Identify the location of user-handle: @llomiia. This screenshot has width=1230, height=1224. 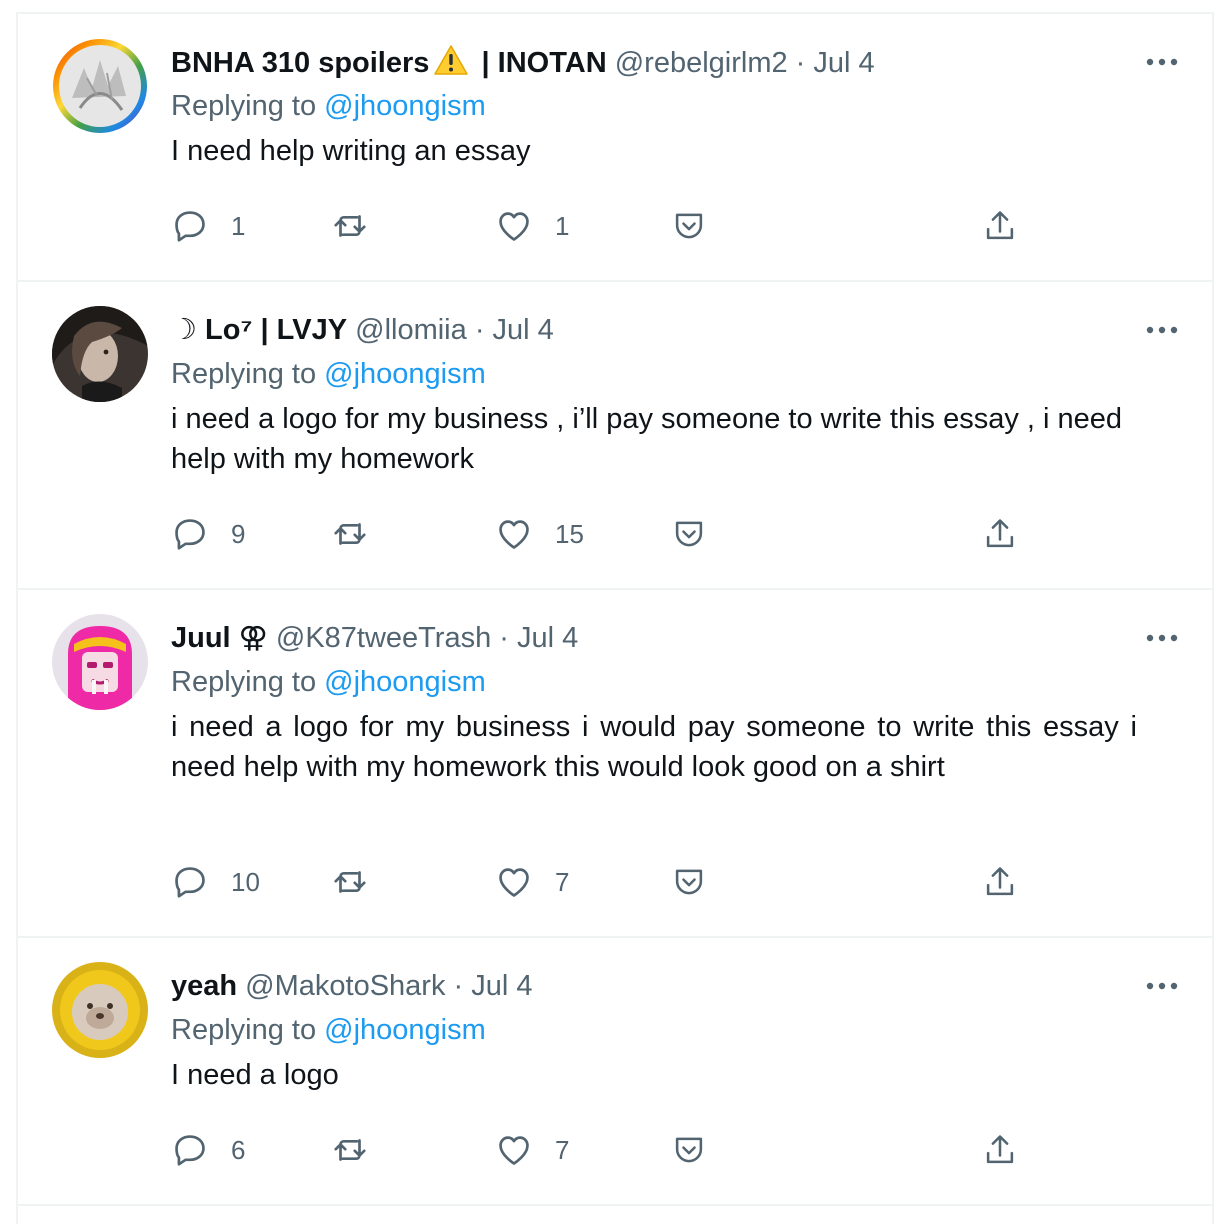
(411, 330).